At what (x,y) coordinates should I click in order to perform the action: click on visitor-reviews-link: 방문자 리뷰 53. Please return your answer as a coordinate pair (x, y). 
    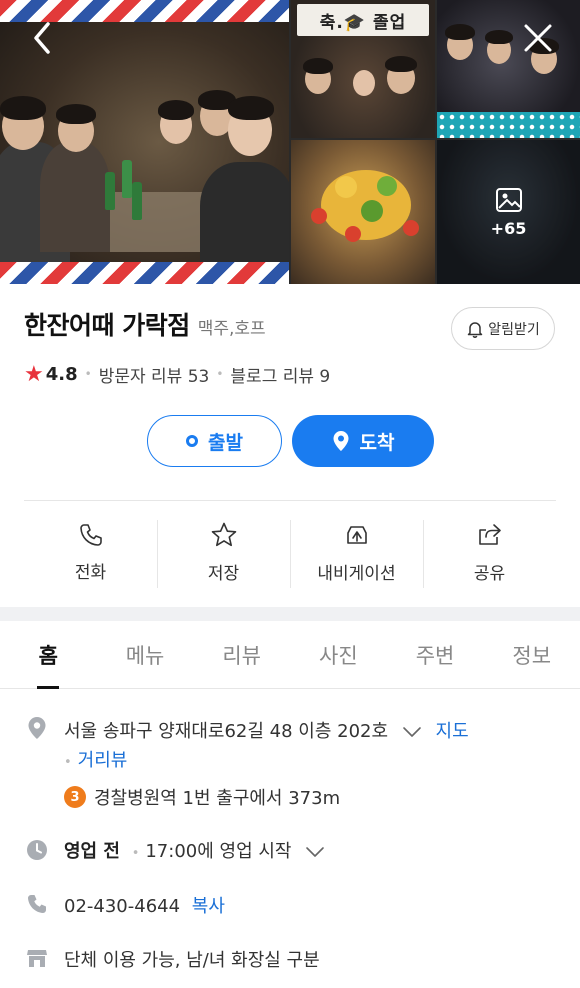
    Looking at the image, I should click on (154, 374).